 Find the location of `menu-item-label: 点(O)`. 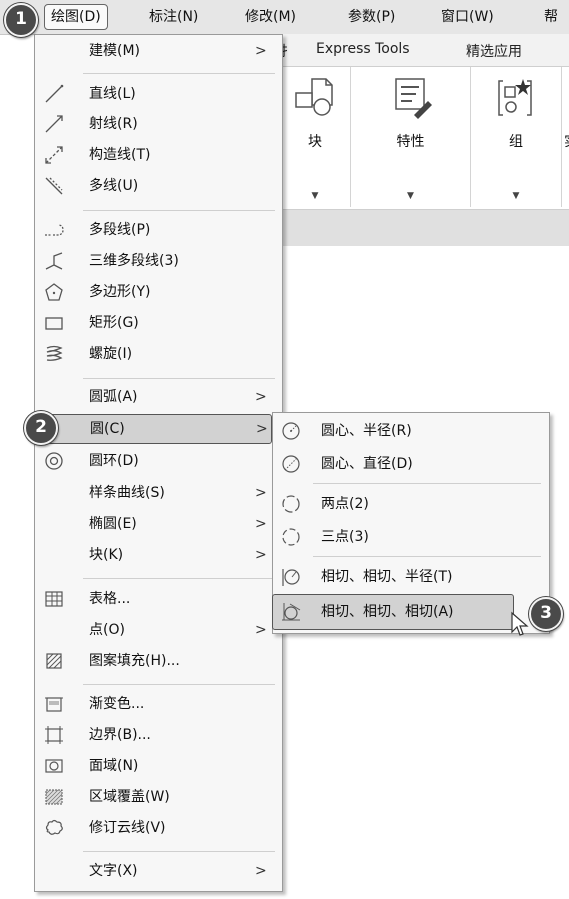

menu-item-label: 点(O) is located at coordinates (107, 630).